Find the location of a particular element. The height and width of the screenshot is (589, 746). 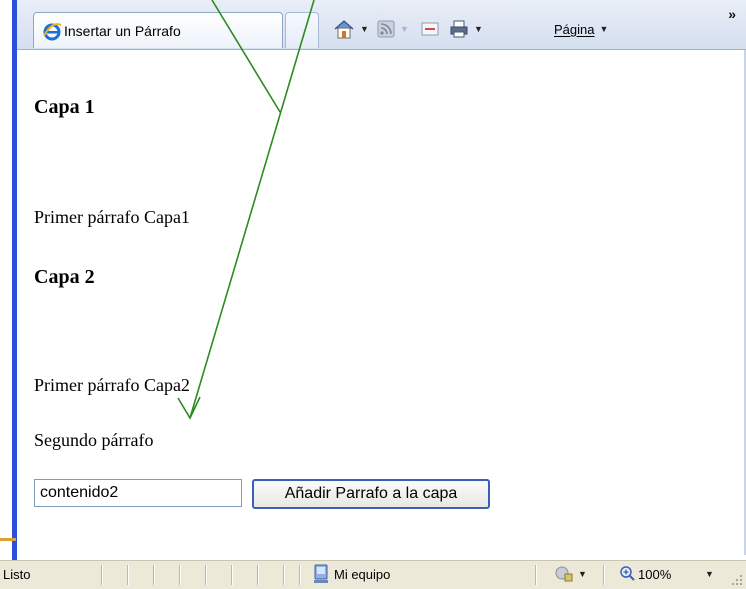

protected-mode-button: ▼ is located at coordinates (571, 574).